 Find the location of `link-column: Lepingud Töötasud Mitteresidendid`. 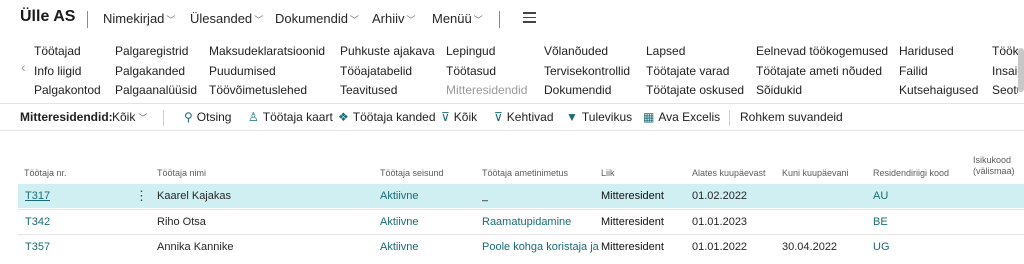

link-column: Lepingud Töötasud Mitteresidendid is located at coordinates (486, 71).